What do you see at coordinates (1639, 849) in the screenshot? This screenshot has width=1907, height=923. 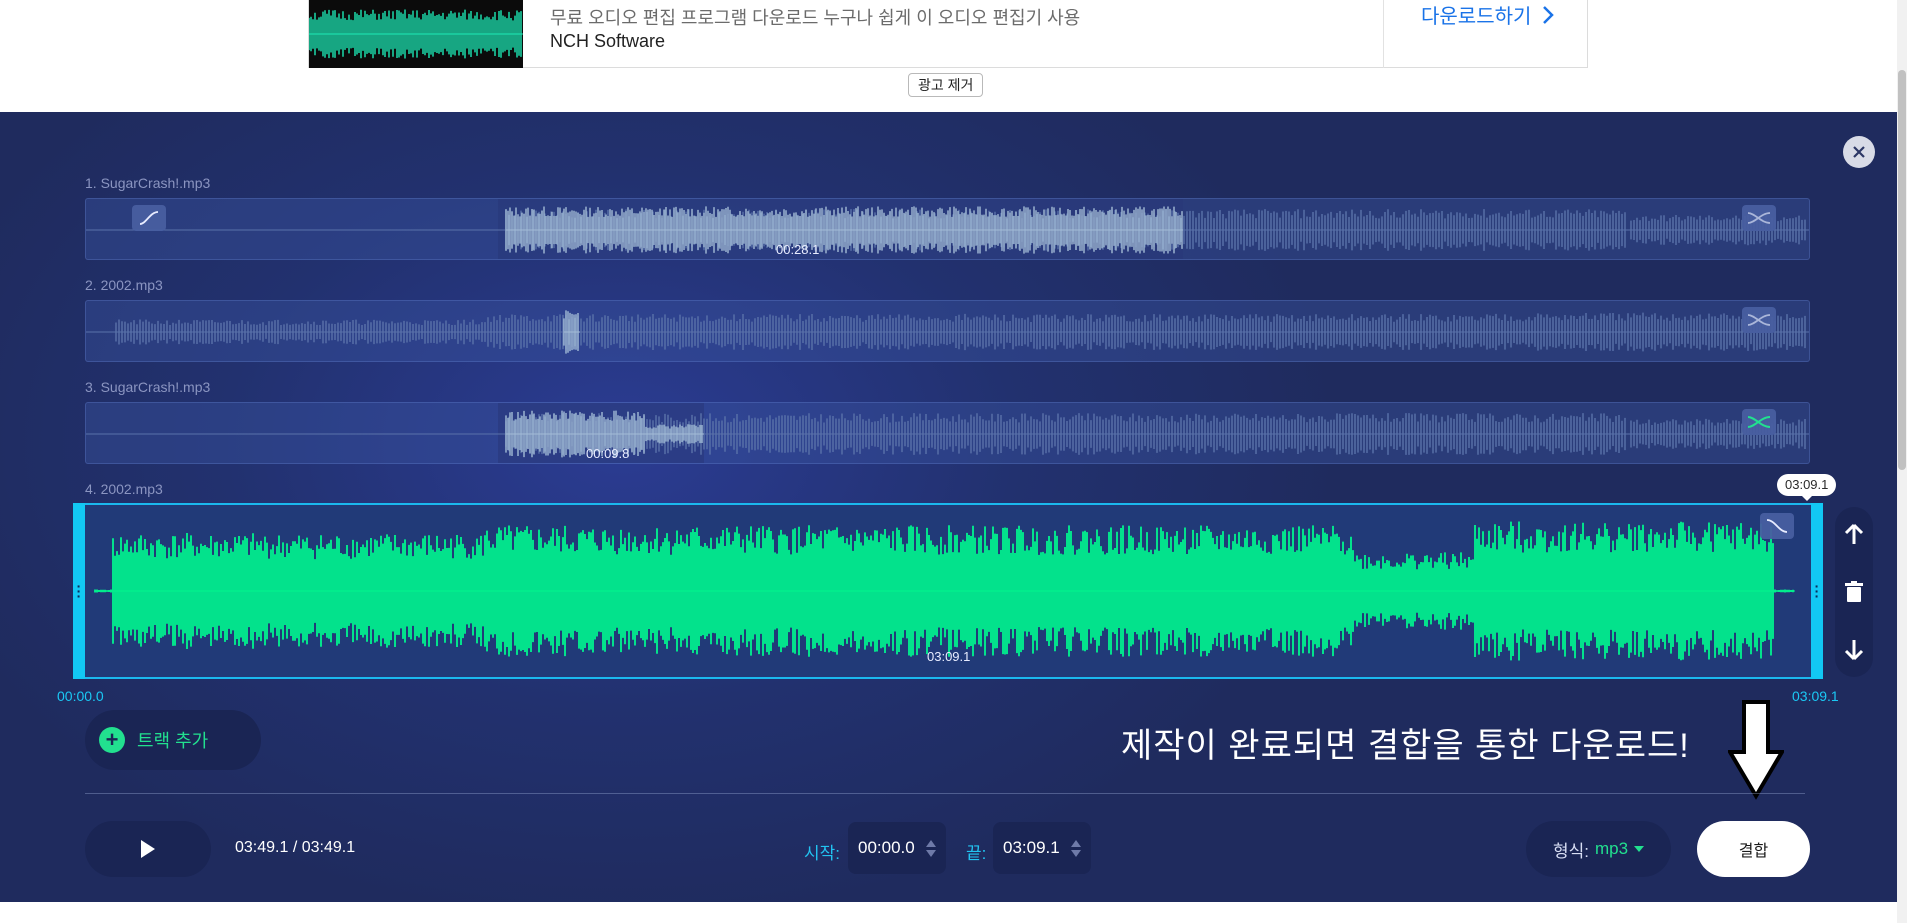 I see `caret-down-icon` at bounding box center [1639, 849].